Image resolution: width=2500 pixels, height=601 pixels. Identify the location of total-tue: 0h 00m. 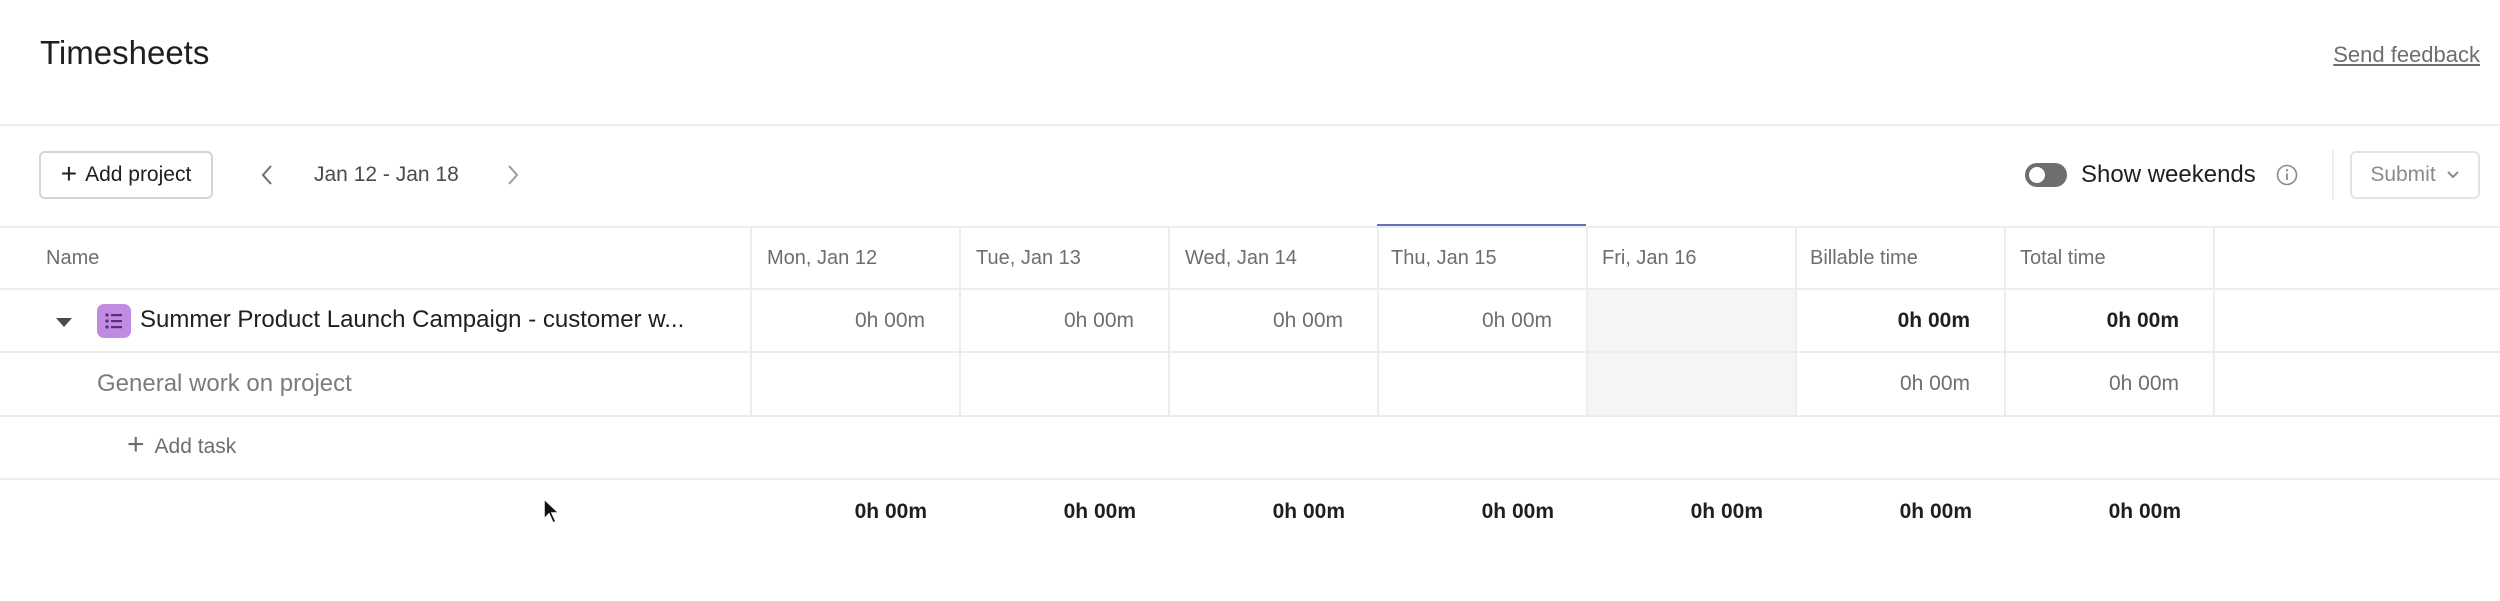
(1065, 512).